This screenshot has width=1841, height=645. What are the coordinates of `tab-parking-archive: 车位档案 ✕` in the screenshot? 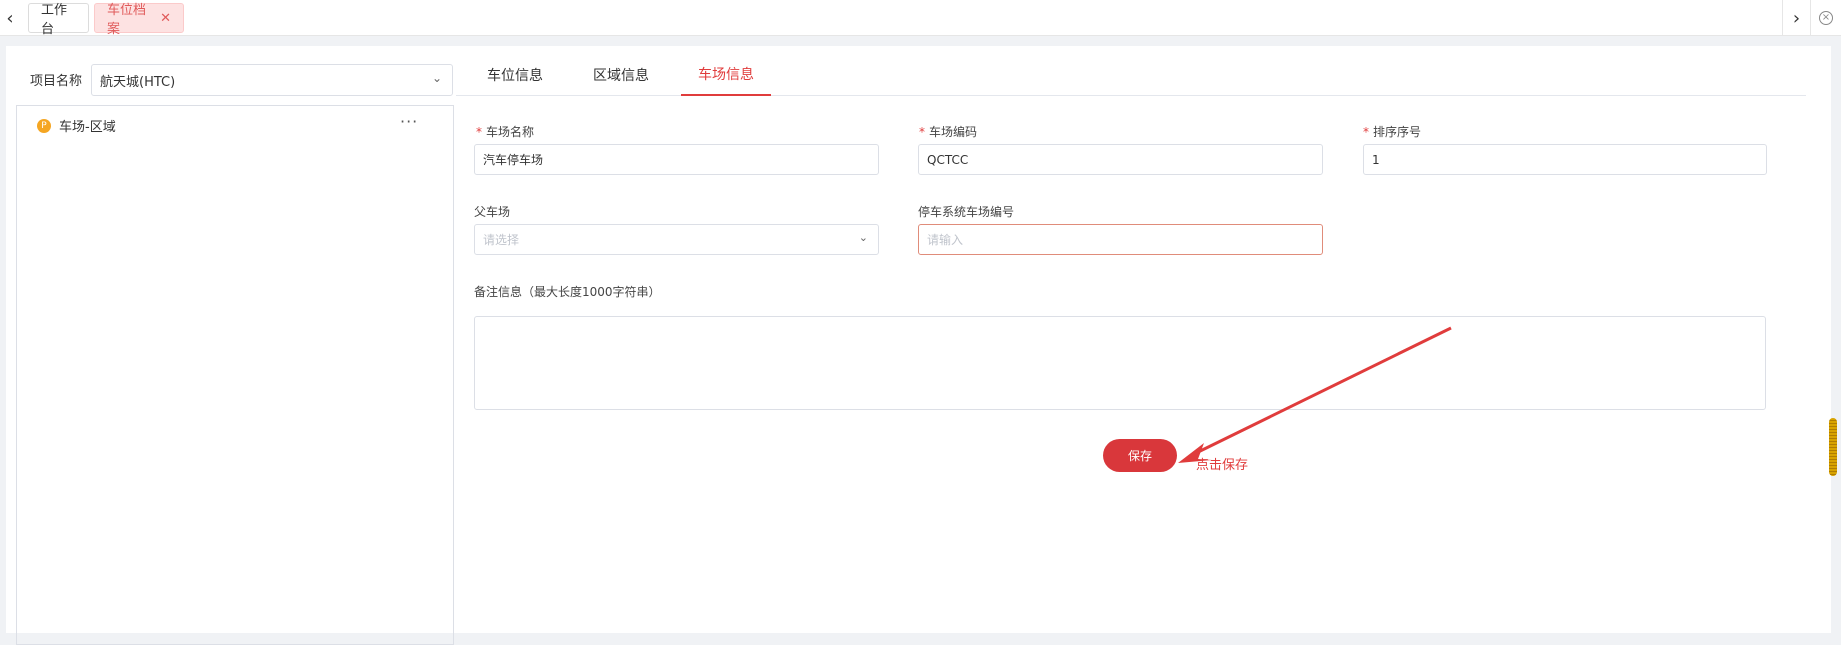 It's located at (139, 20).